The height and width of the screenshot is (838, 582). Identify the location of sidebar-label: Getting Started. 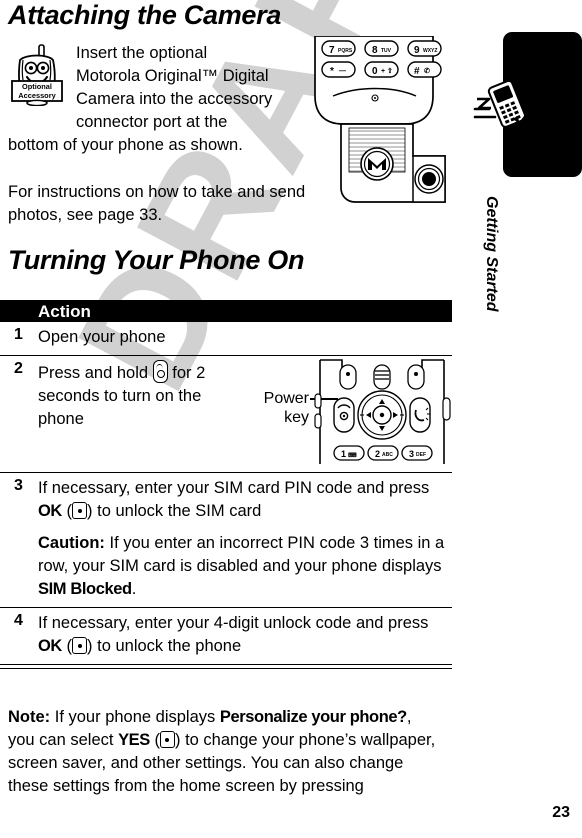
(491, 254).